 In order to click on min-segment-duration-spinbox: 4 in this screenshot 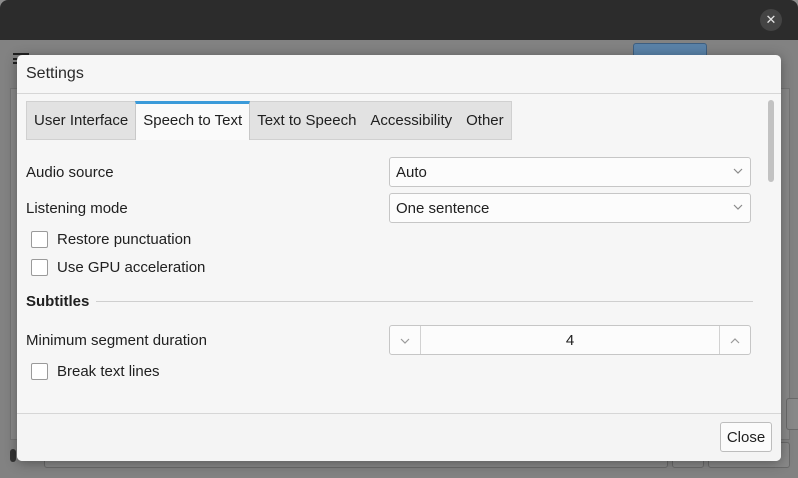, I will do `click(570, 340)`.